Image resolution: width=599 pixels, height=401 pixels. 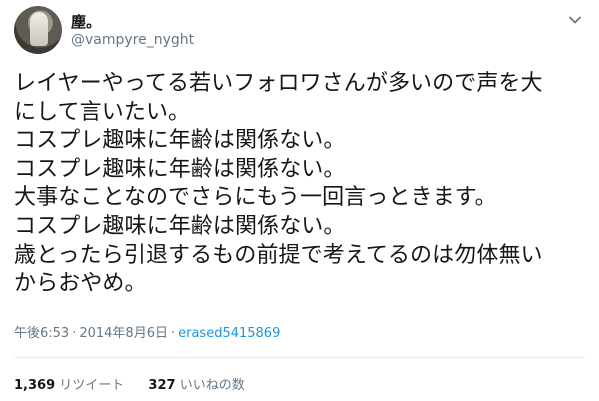 I want to click on tweet-stats: 1,369 リツイート 327 いいねの数, so click(x=139, y=383).